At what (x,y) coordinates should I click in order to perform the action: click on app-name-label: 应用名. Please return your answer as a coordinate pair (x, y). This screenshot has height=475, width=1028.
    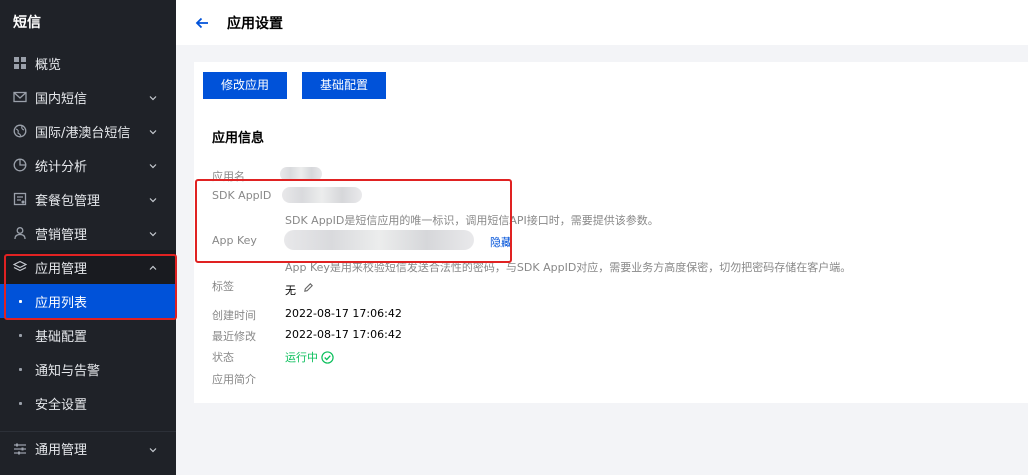
    Looking at the image, I should click on (228, 176).